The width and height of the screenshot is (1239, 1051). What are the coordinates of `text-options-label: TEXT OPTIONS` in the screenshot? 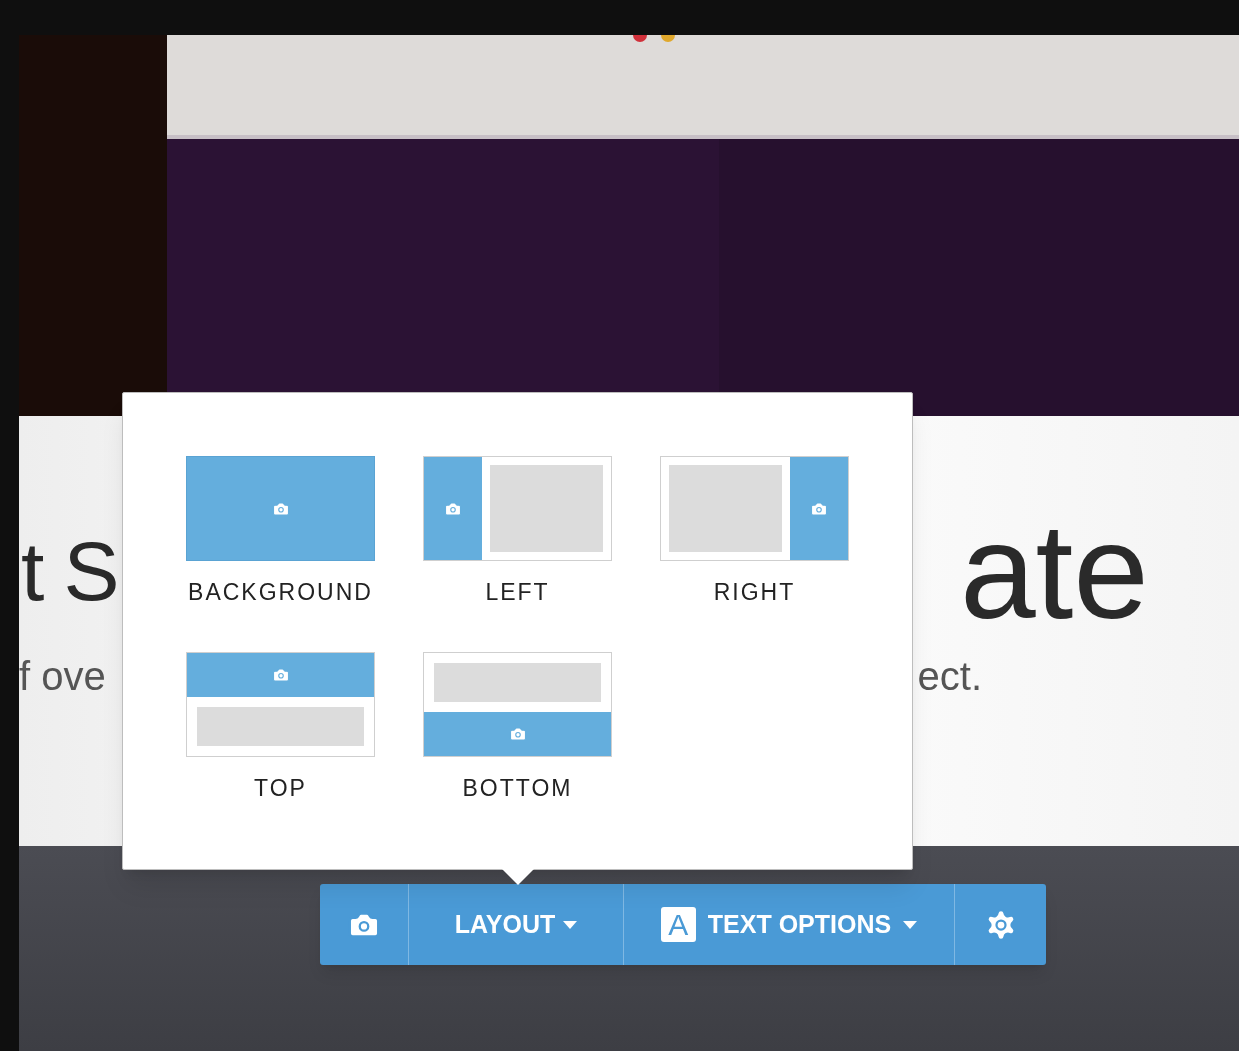 It's located at (799, 924).